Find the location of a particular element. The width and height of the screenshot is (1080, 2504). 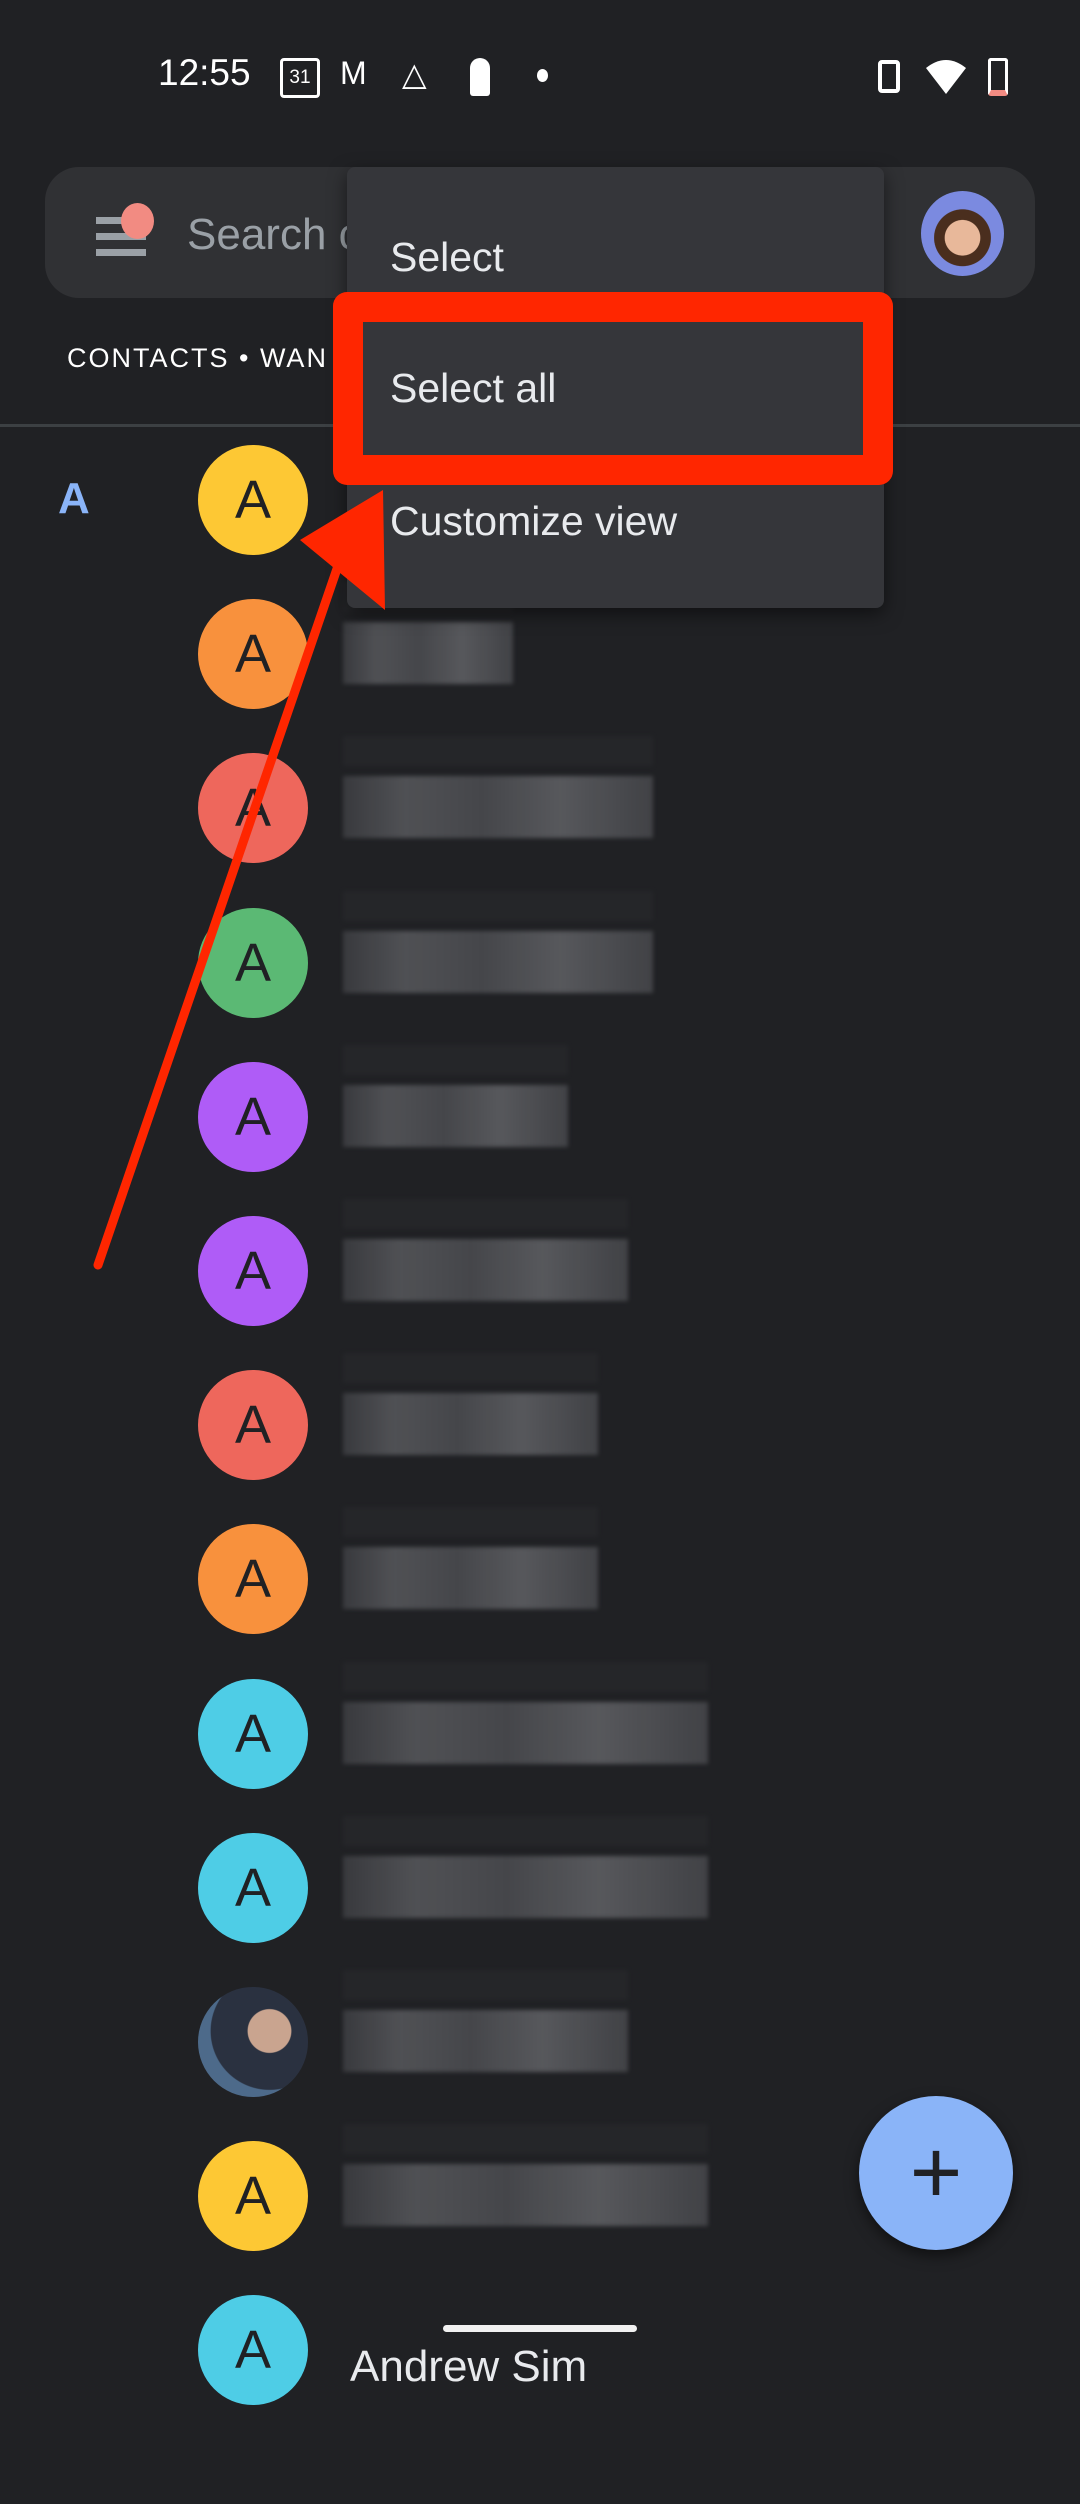

arrow-shaft is located at coordinates (219, 912).